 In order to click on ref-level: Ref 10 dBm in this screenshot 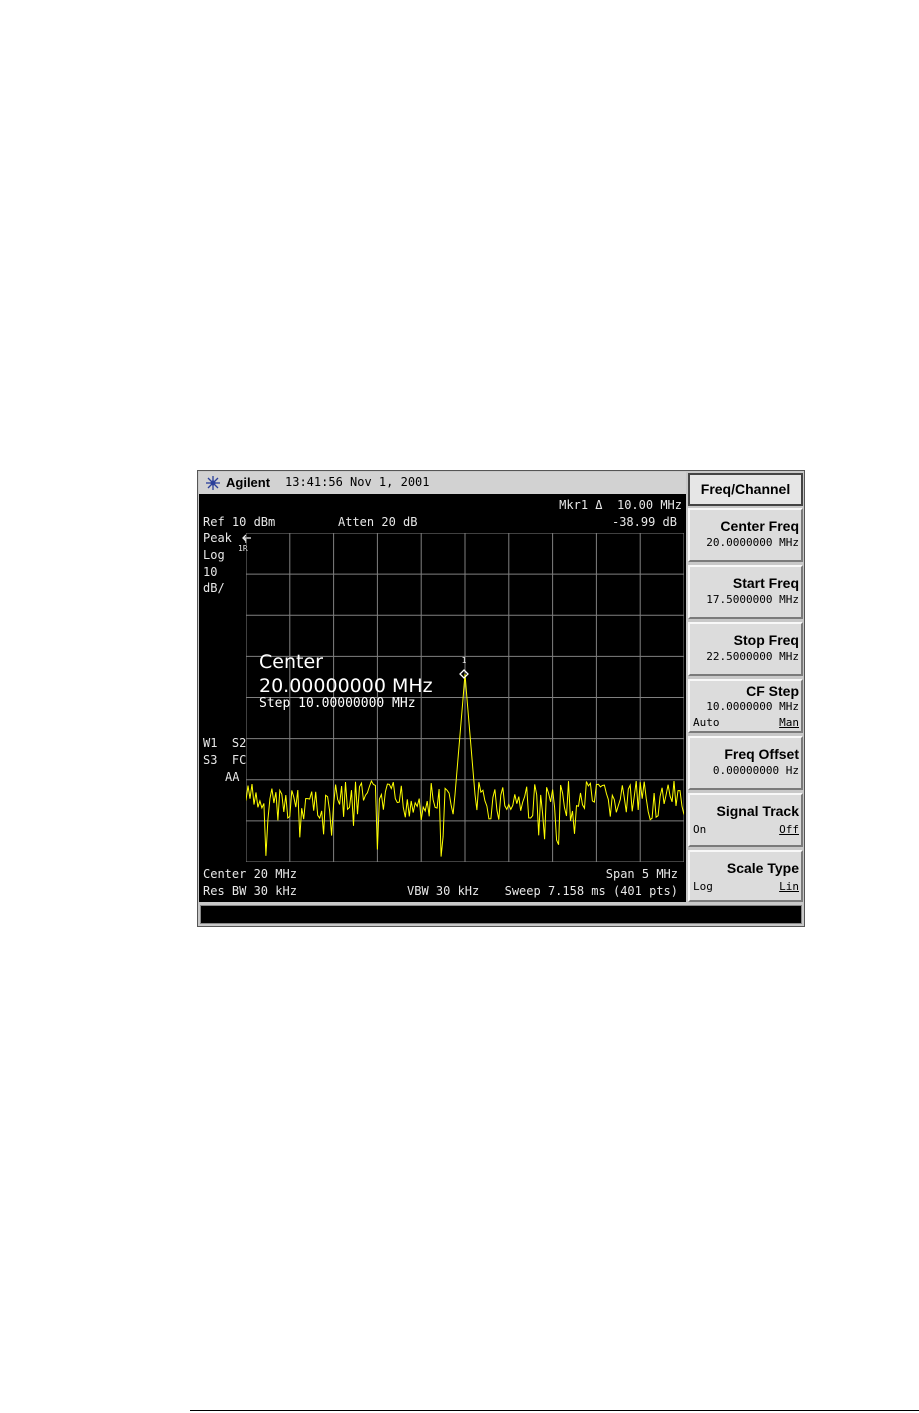, I will do `click(239, 522)`.